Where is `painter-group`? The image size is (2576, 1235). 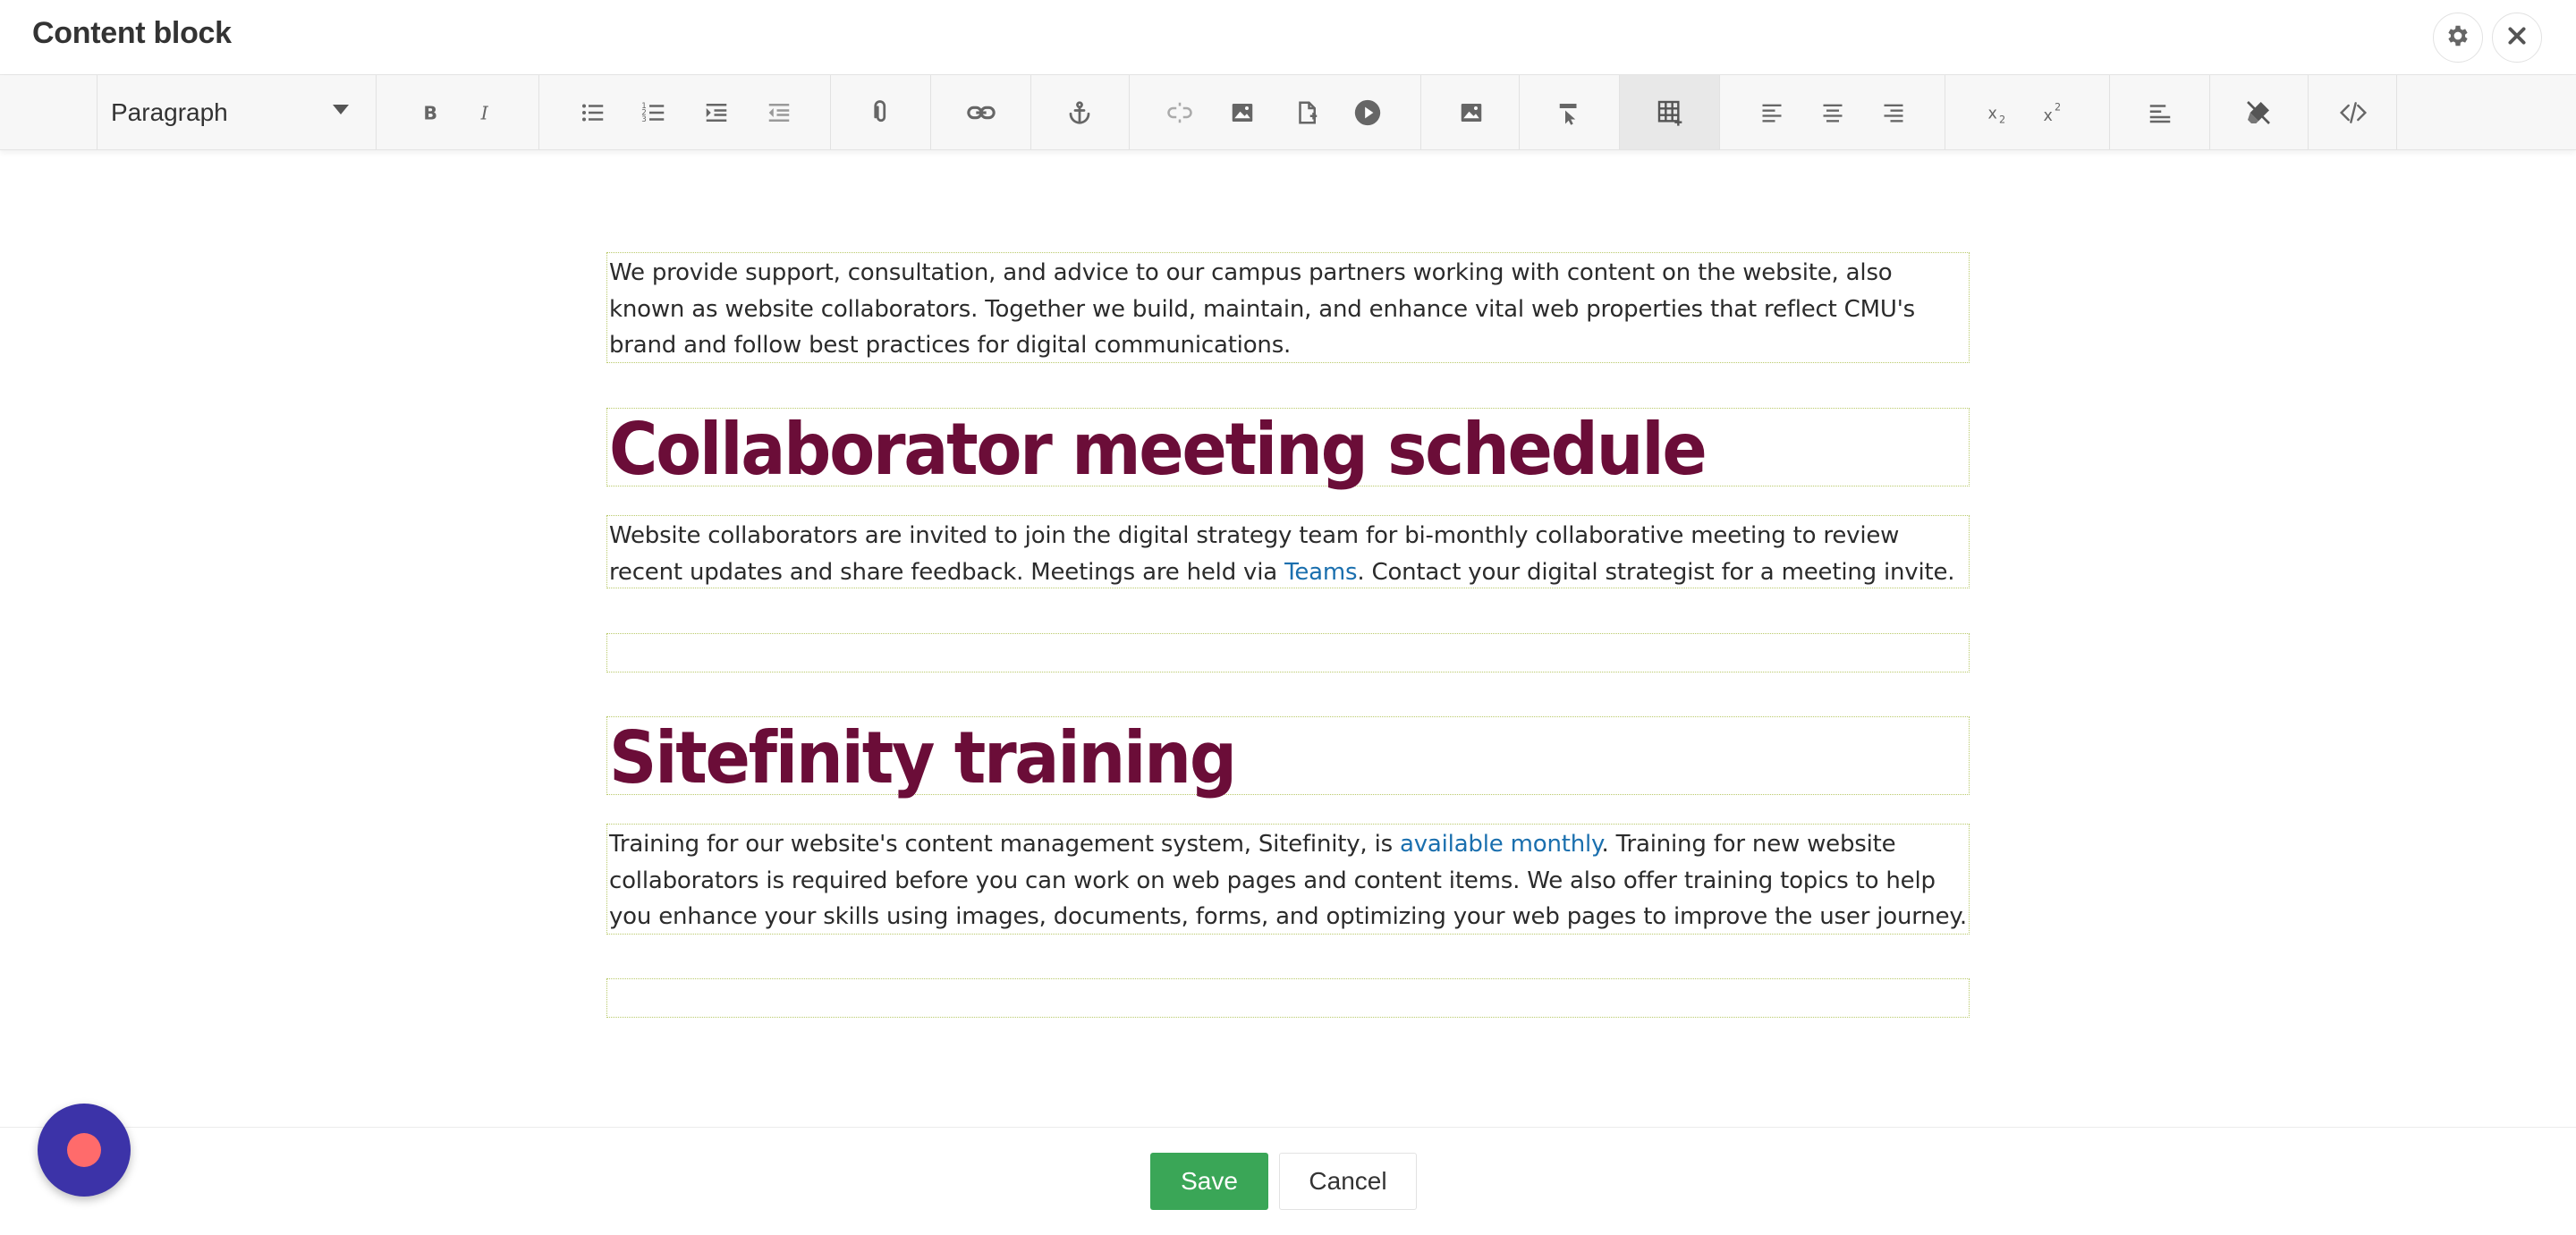 painter-group is located at coordinates (1569, 112).